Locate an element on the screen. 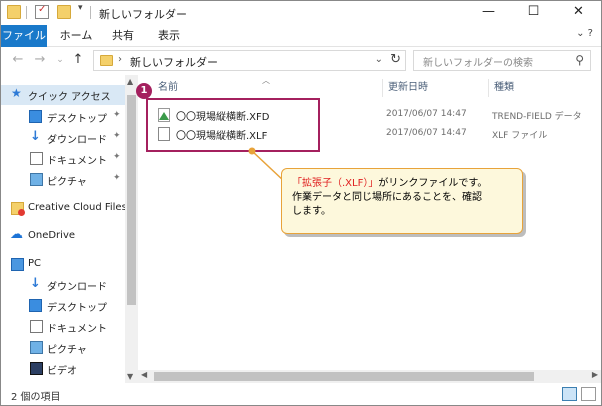 This screenshot has height=406, width=602. callout-line-1: 「拡張子（.XLF）」がリンクファイルです。 is located at coordinates (402, 184).